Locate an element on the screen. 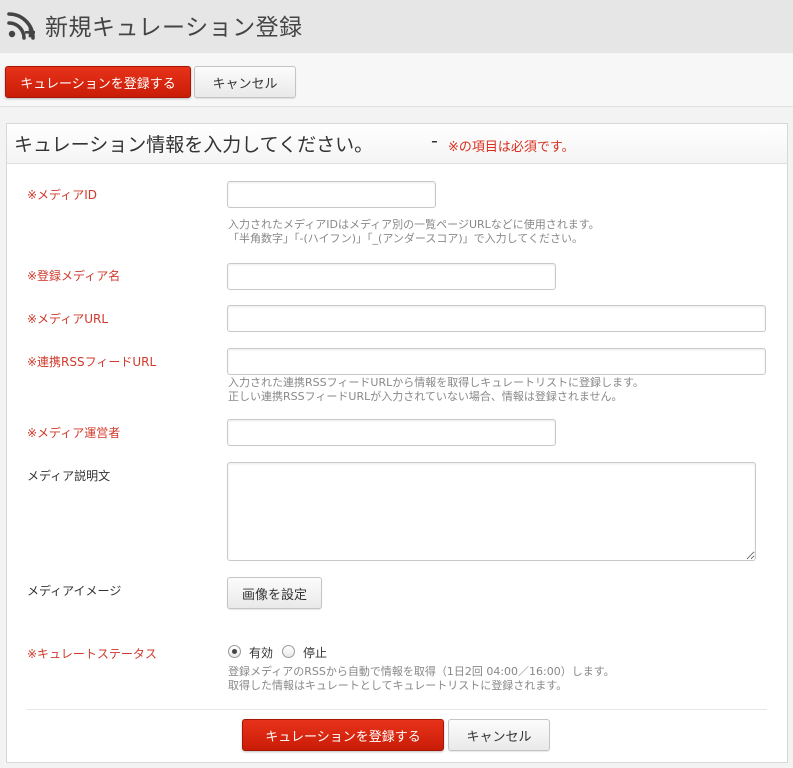 The height and width of the screenshot is (768, 793). description-label: メディア説明文 is located at coordinates (69, 476).